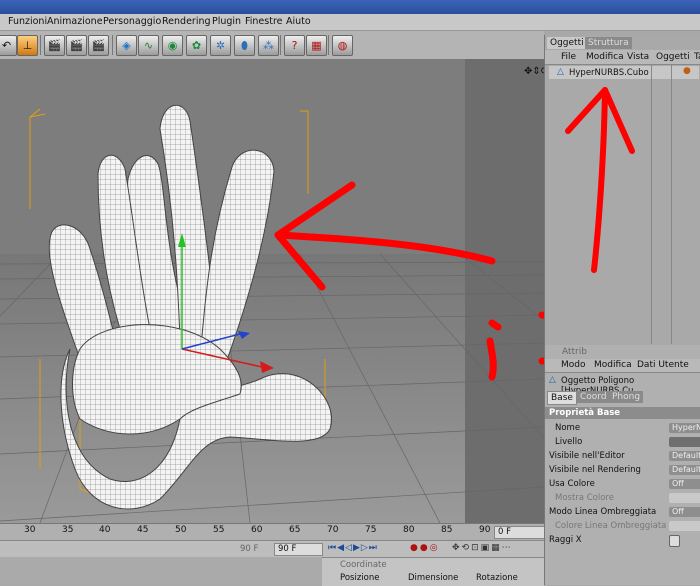  I want to click on cursor-icon: ?, so click(294, 45).